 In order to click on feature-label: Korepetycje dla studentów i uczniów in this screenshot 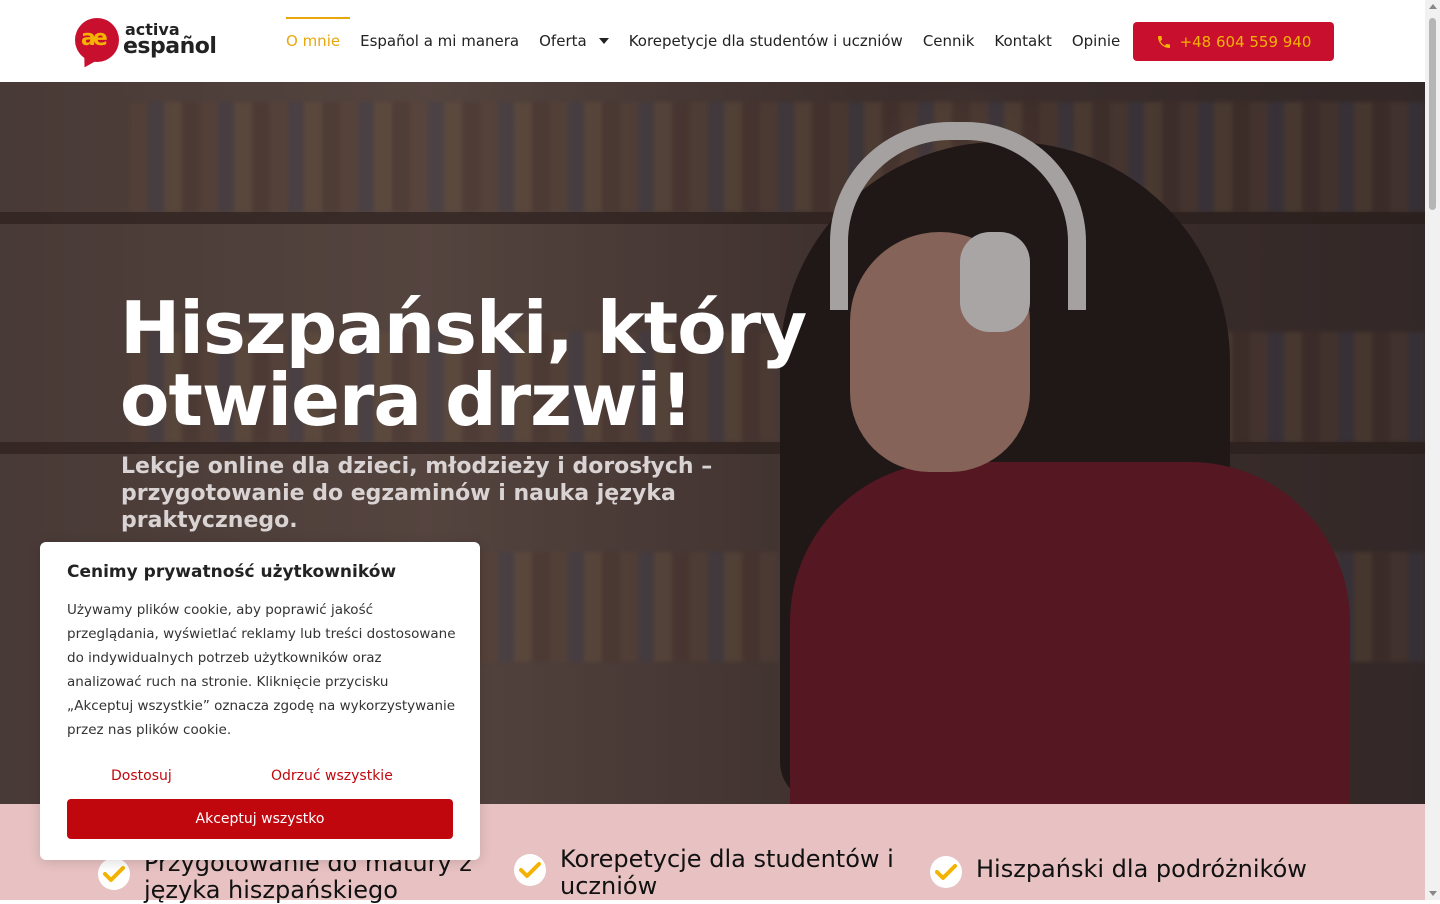, I will do `click(727, 872)`.